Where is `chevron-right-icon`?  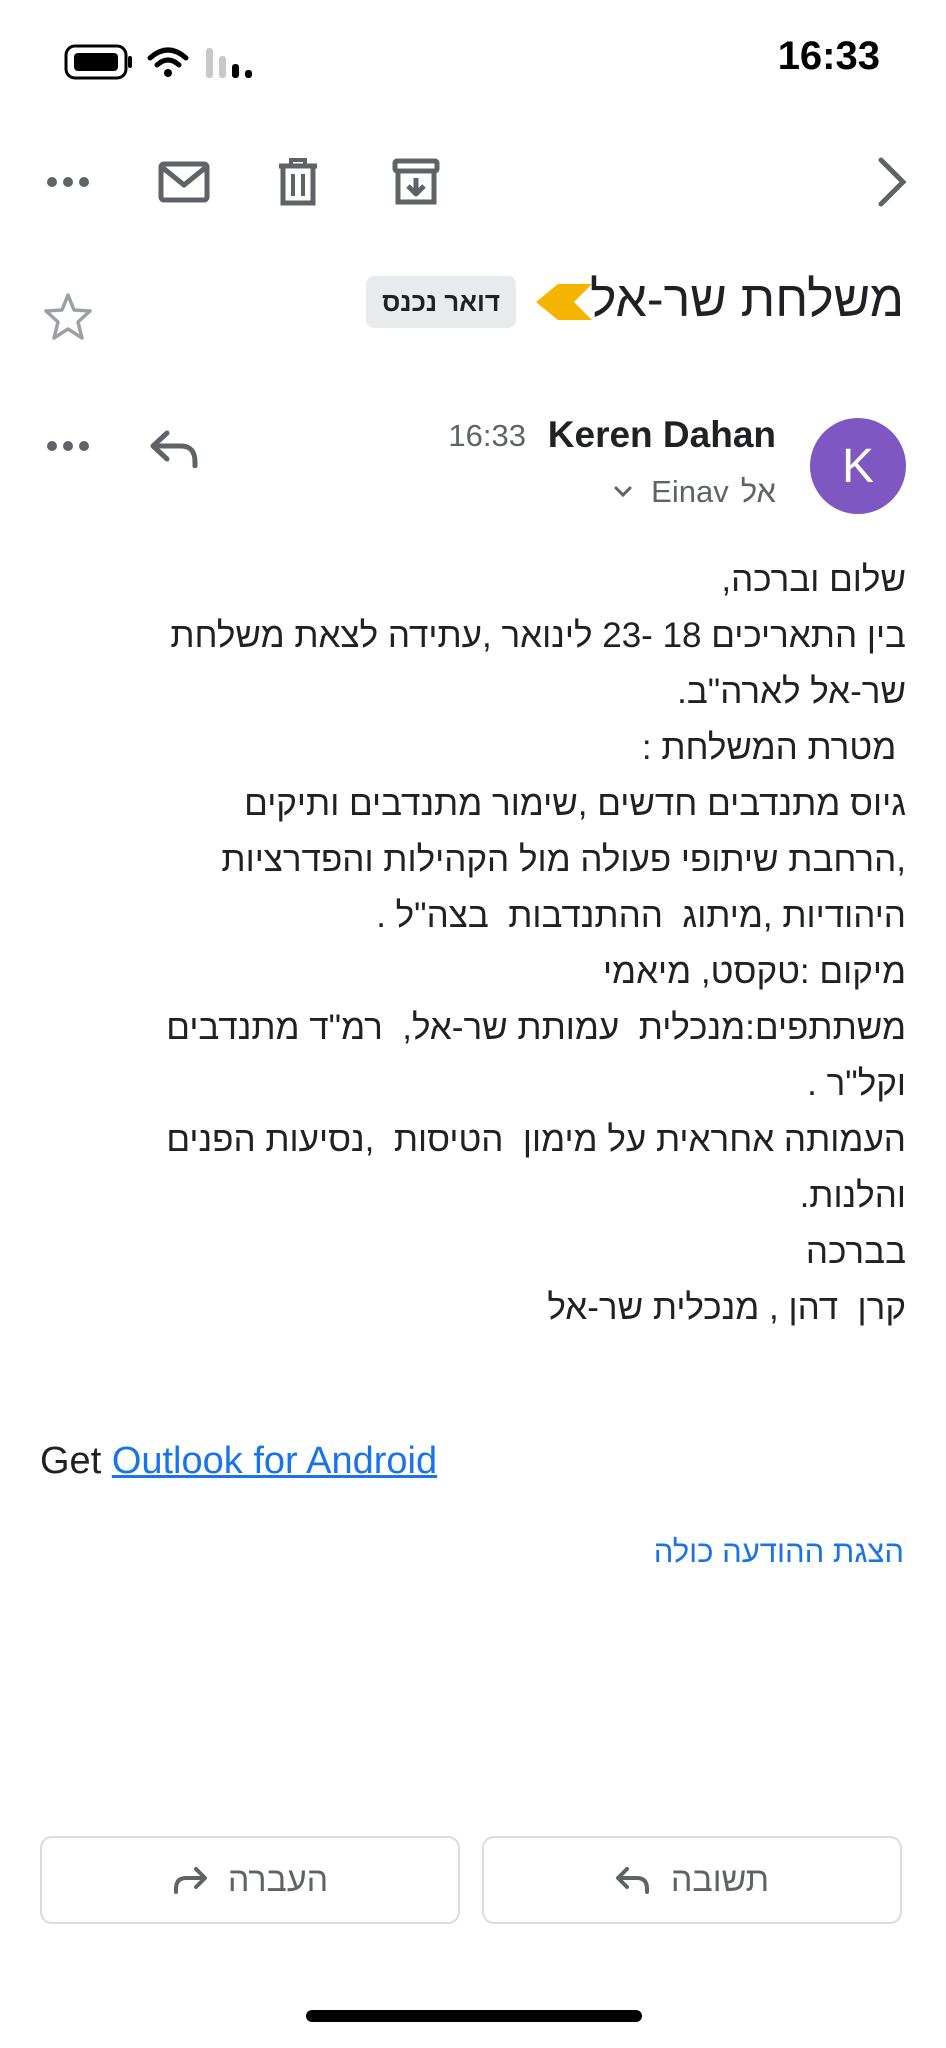
chevron-right-icon is located at coordinates (892, 182).